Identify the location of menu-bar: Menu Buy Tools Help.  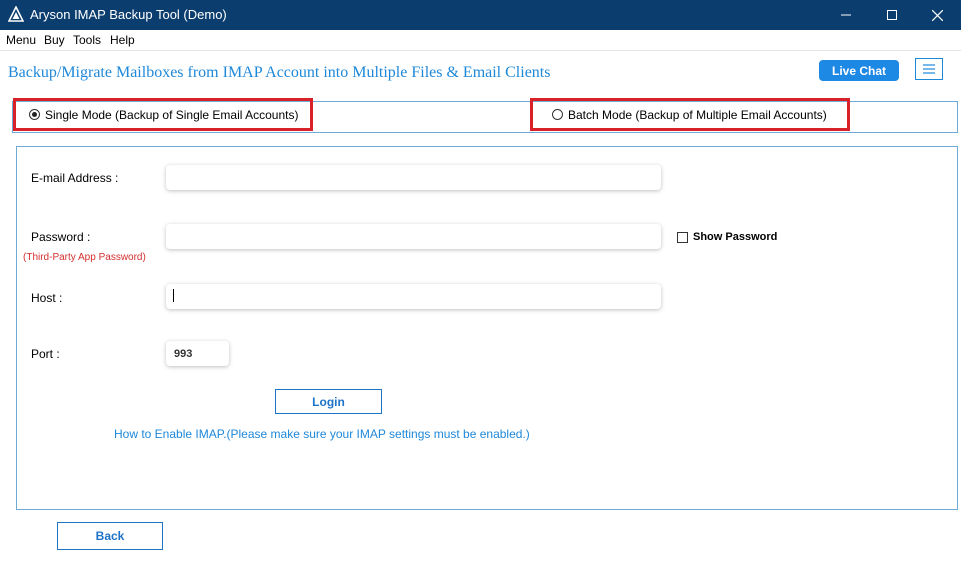
(480, 40).